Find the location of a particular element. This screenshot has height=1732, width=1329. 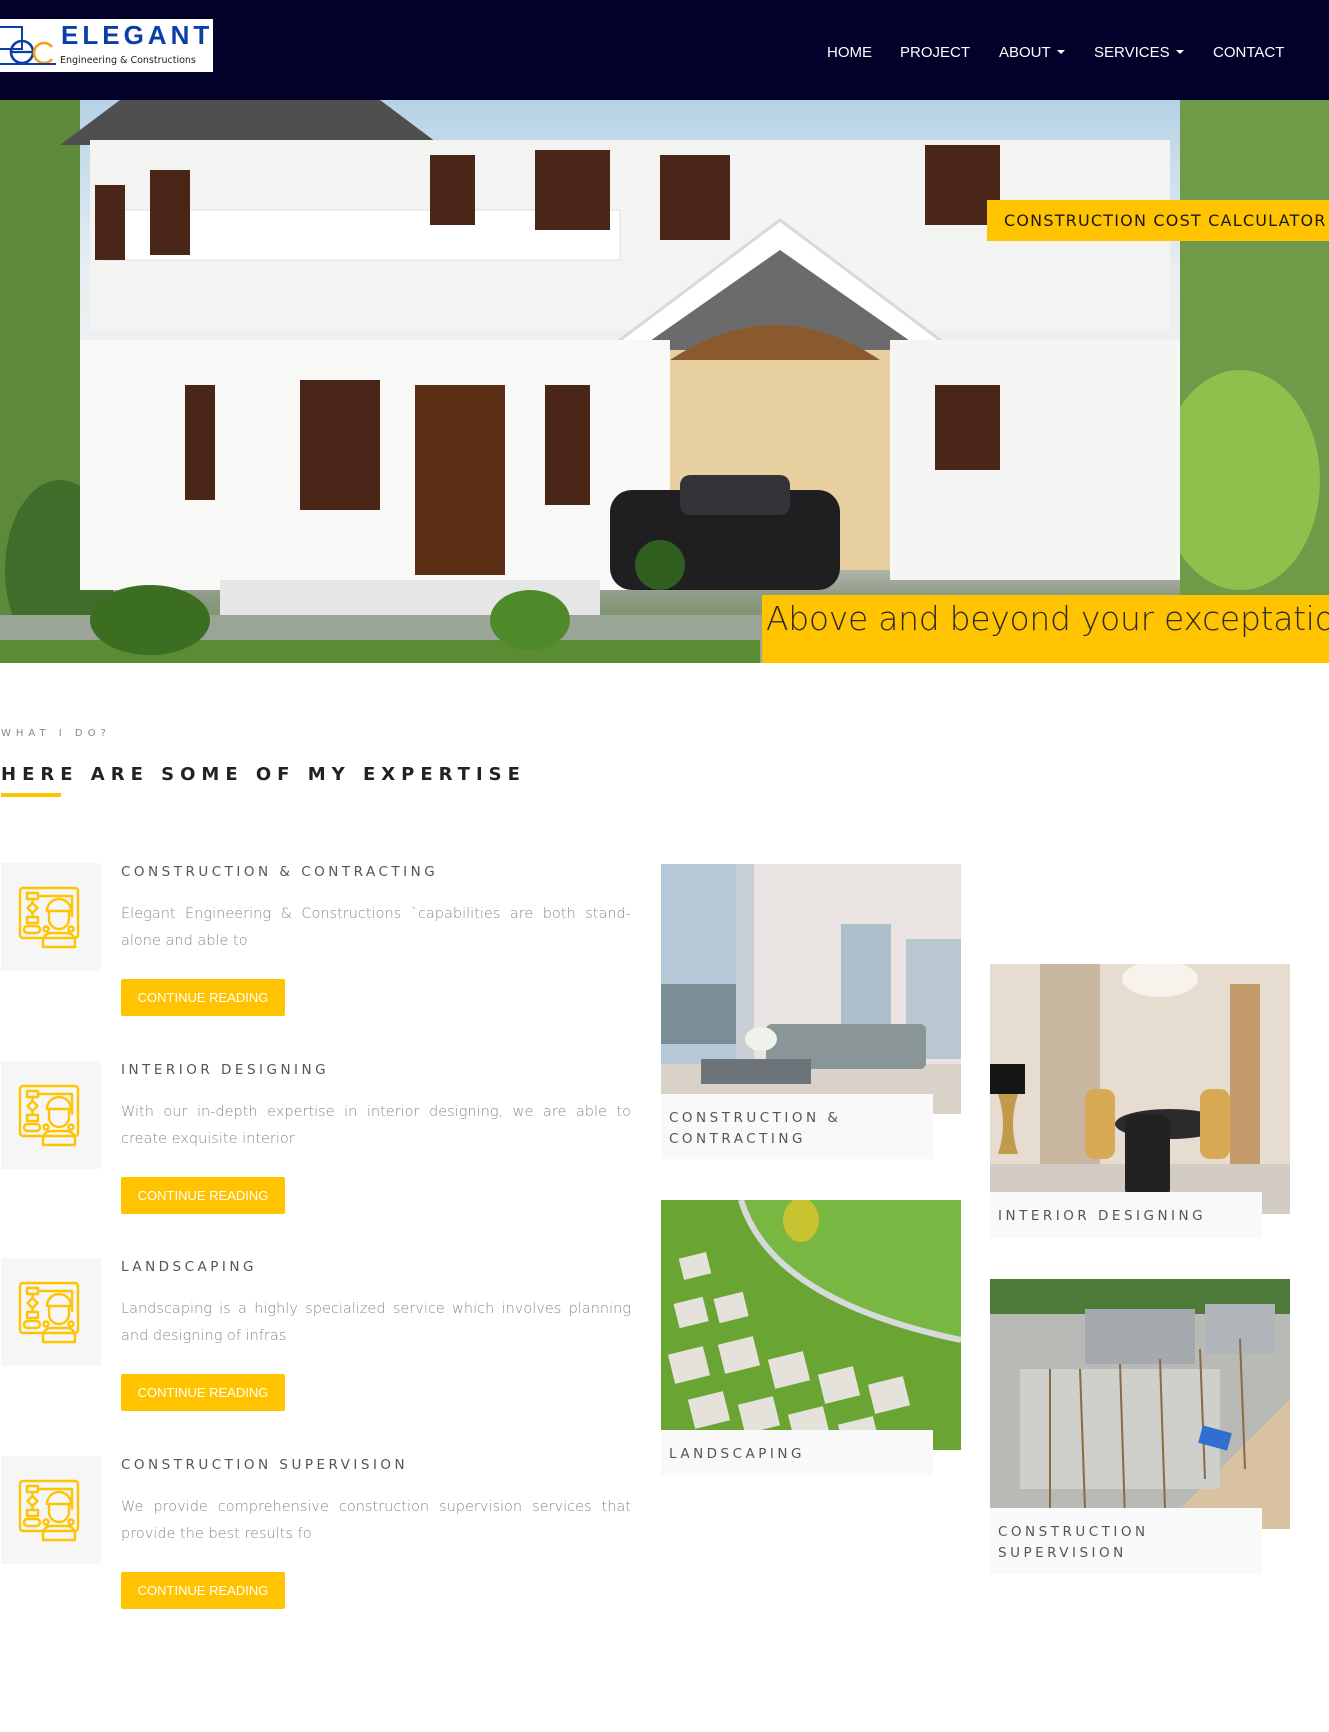

nav-about: ABOUT is located at coordinates (1032, 52).